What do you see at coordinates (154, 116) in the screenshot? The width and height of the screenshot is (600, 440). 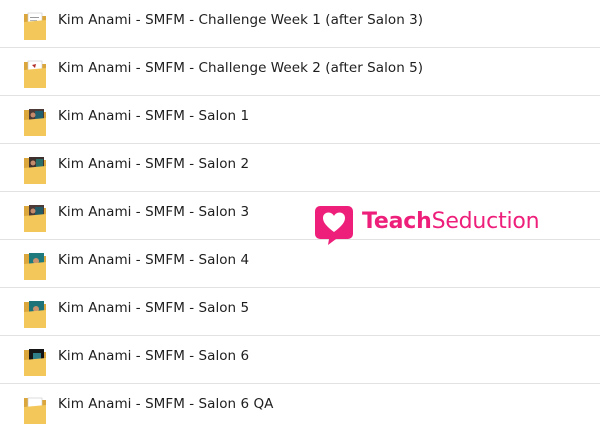 I see `file-name: Kim Anami - SMFM - Salon 1` at bounding box center [154, 116].